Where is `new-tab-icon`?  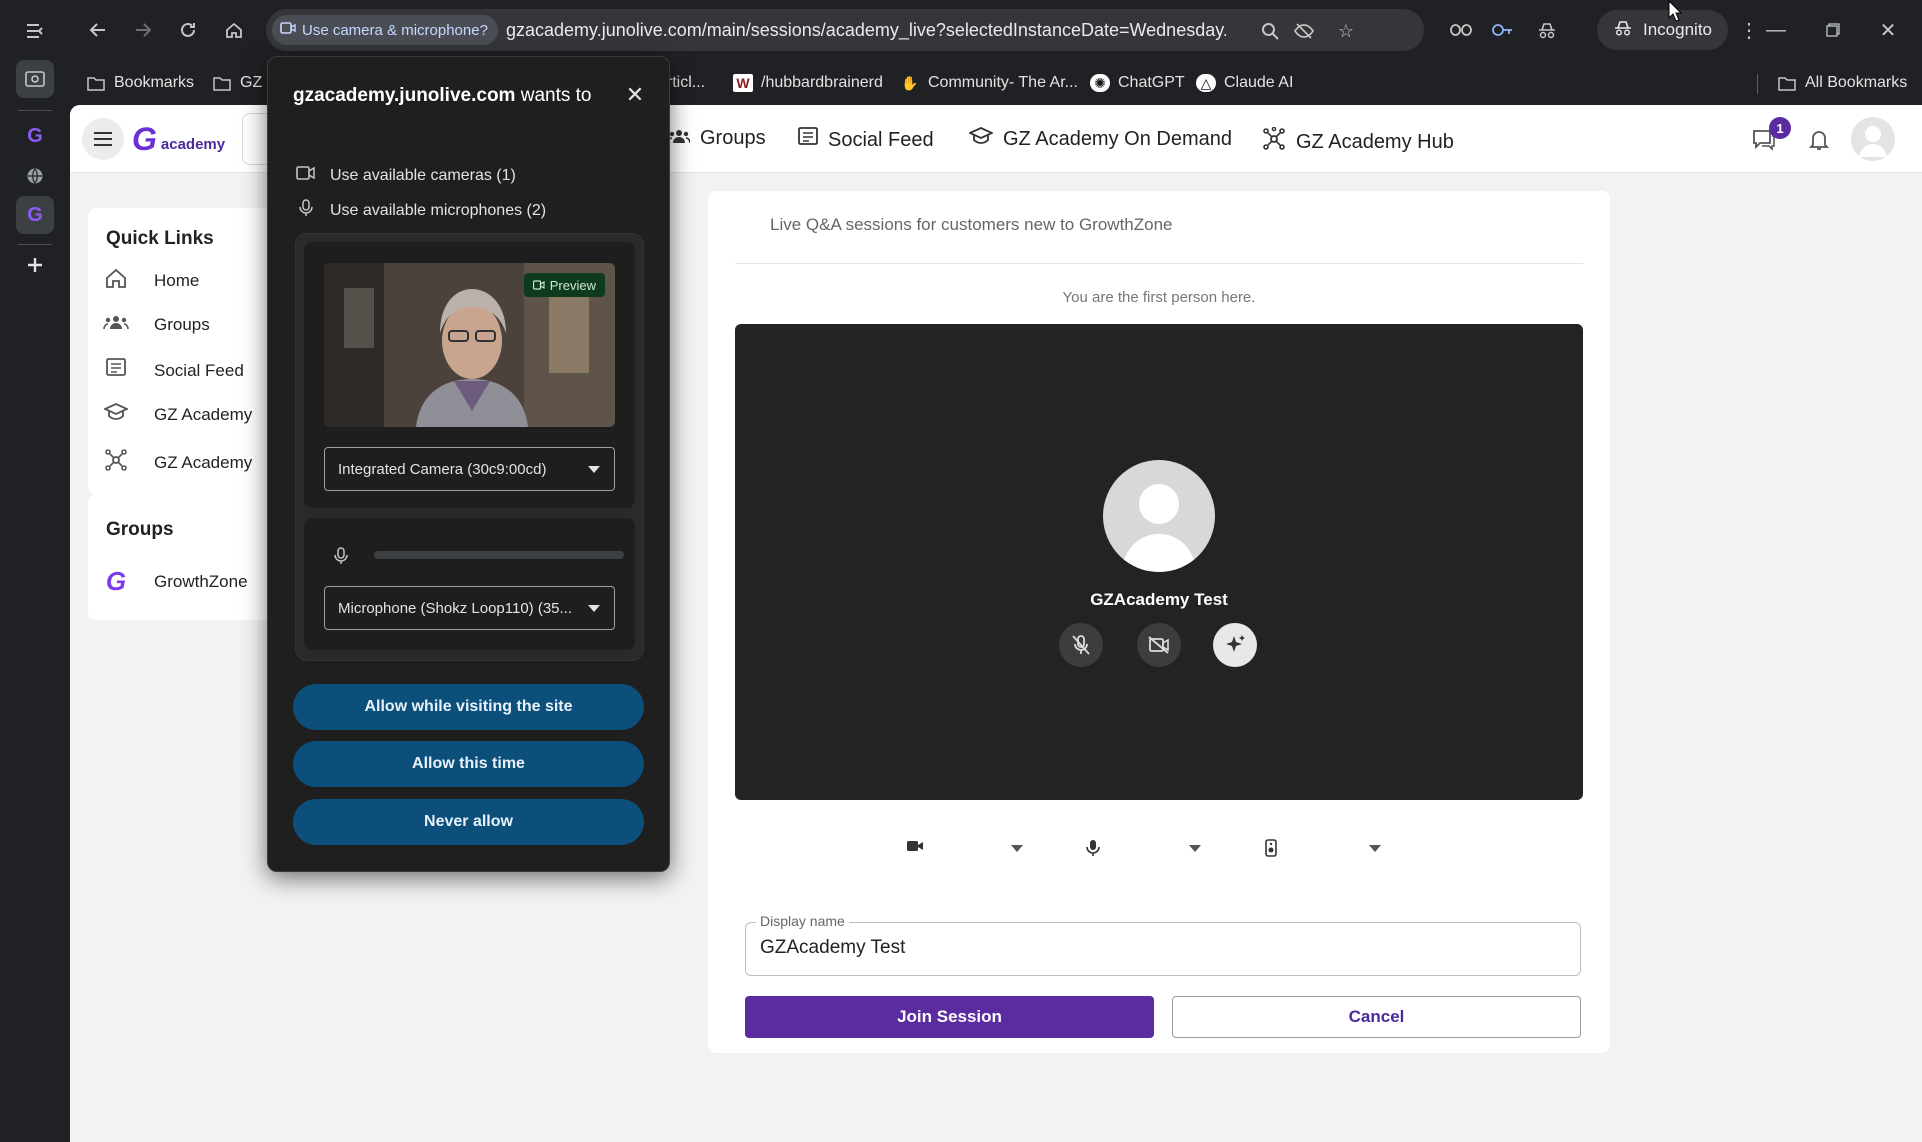 new-tab-icon is located at coordinates (35, 265).